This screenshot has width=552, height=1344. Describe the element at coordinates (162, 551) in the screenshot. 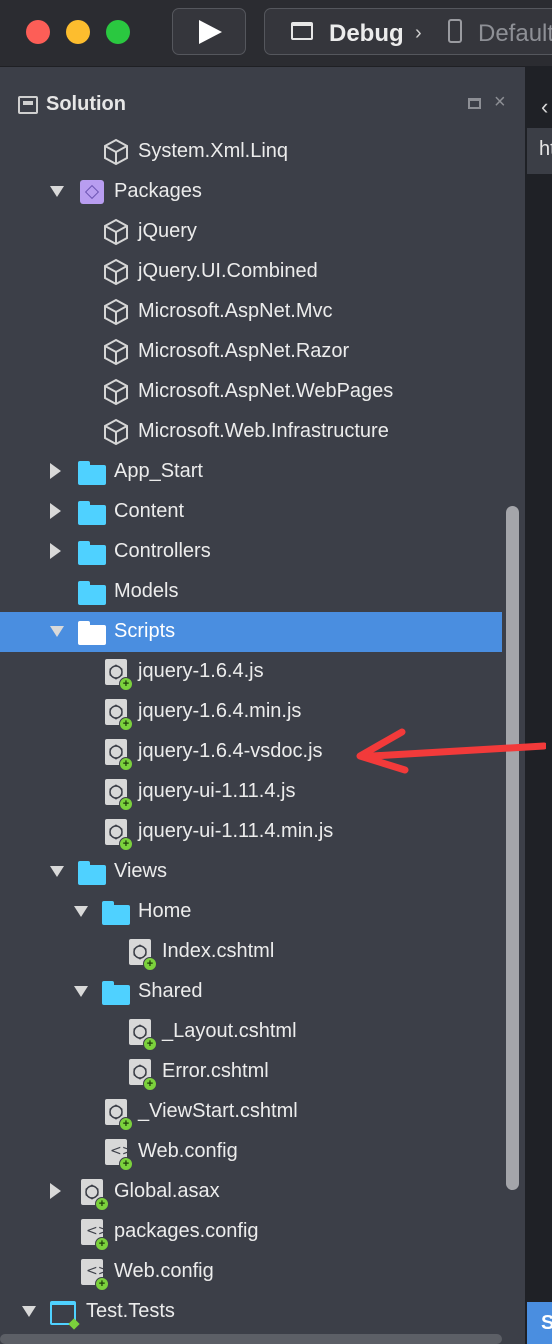

I see `tree-item-label: Controllers` at that location.